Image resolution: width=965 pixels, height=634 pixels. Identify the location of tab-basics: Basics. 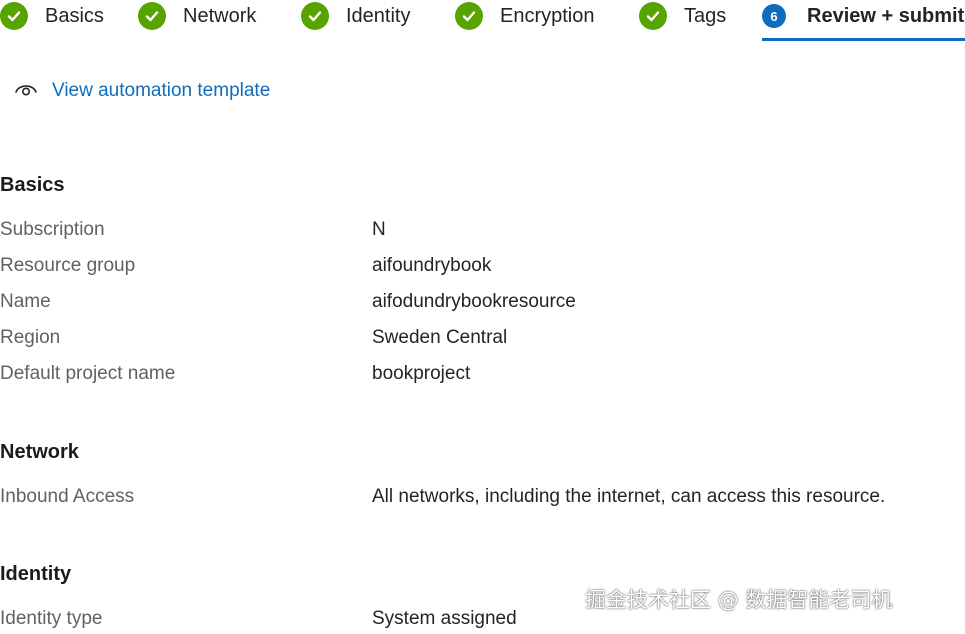
(52, 16).